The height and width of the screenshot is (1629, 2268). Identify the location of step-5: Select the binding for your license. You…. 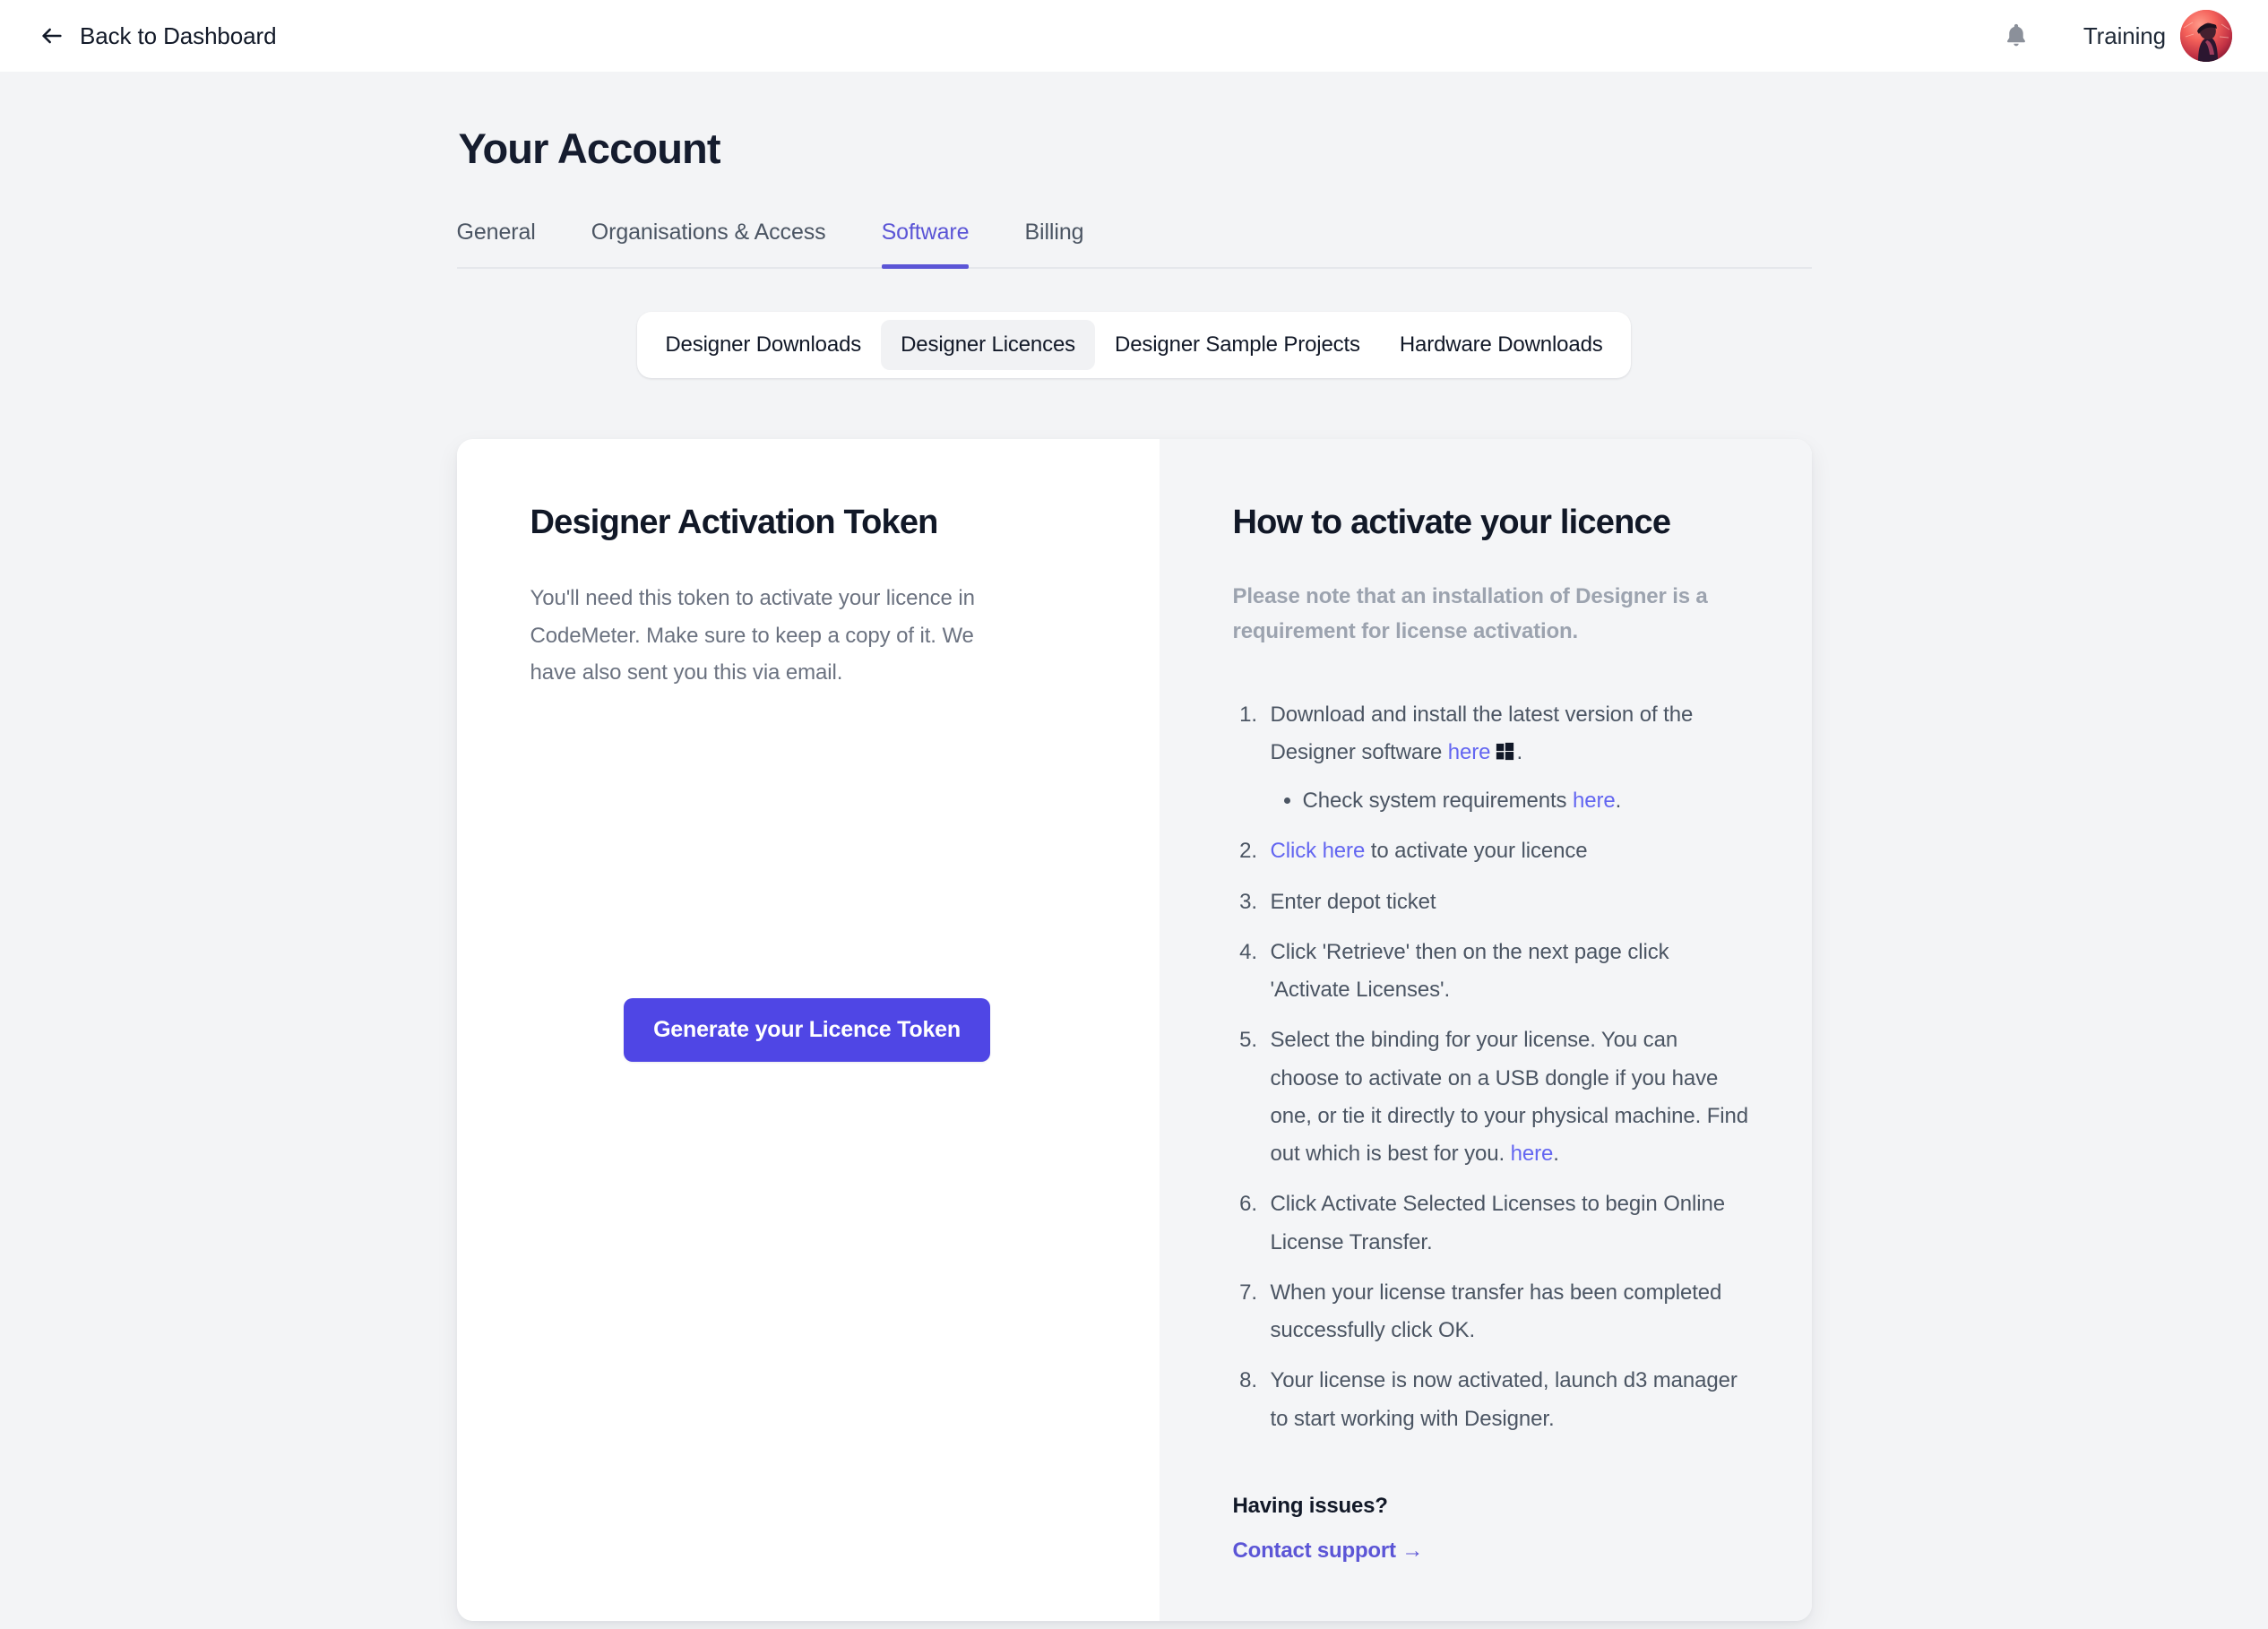
(1506, 1097).